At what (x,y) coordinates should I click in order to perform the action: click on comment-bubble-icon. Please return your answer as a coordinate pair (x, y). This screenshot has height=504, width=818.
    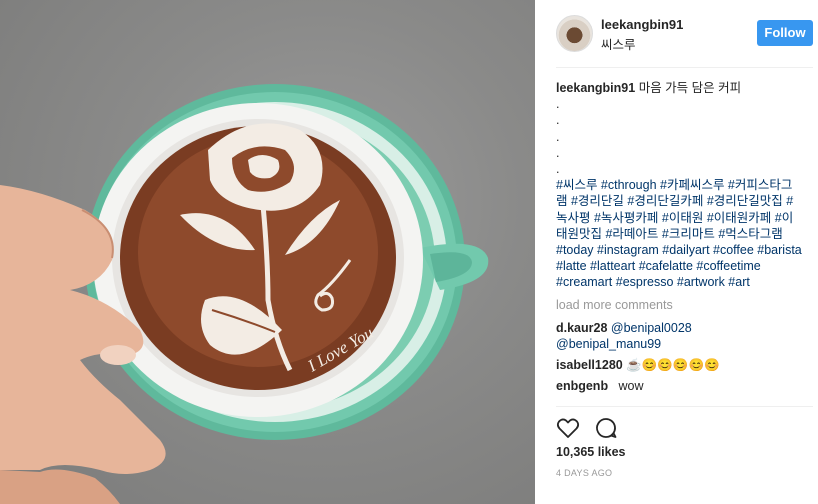
    Looking at the image, I should click on (606, 428).